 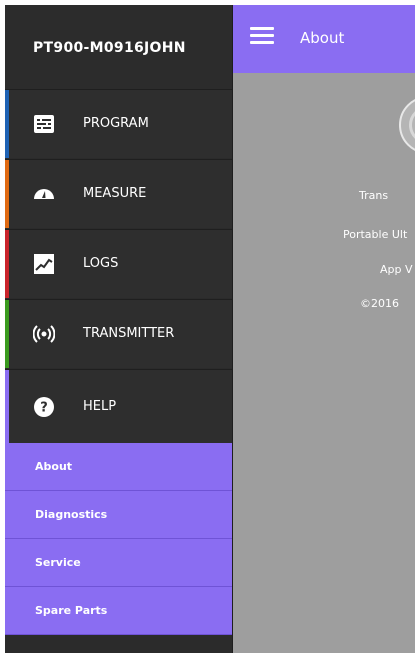 I want to click on nav-item-measure: MEASURE, so click(x=118, y=193).